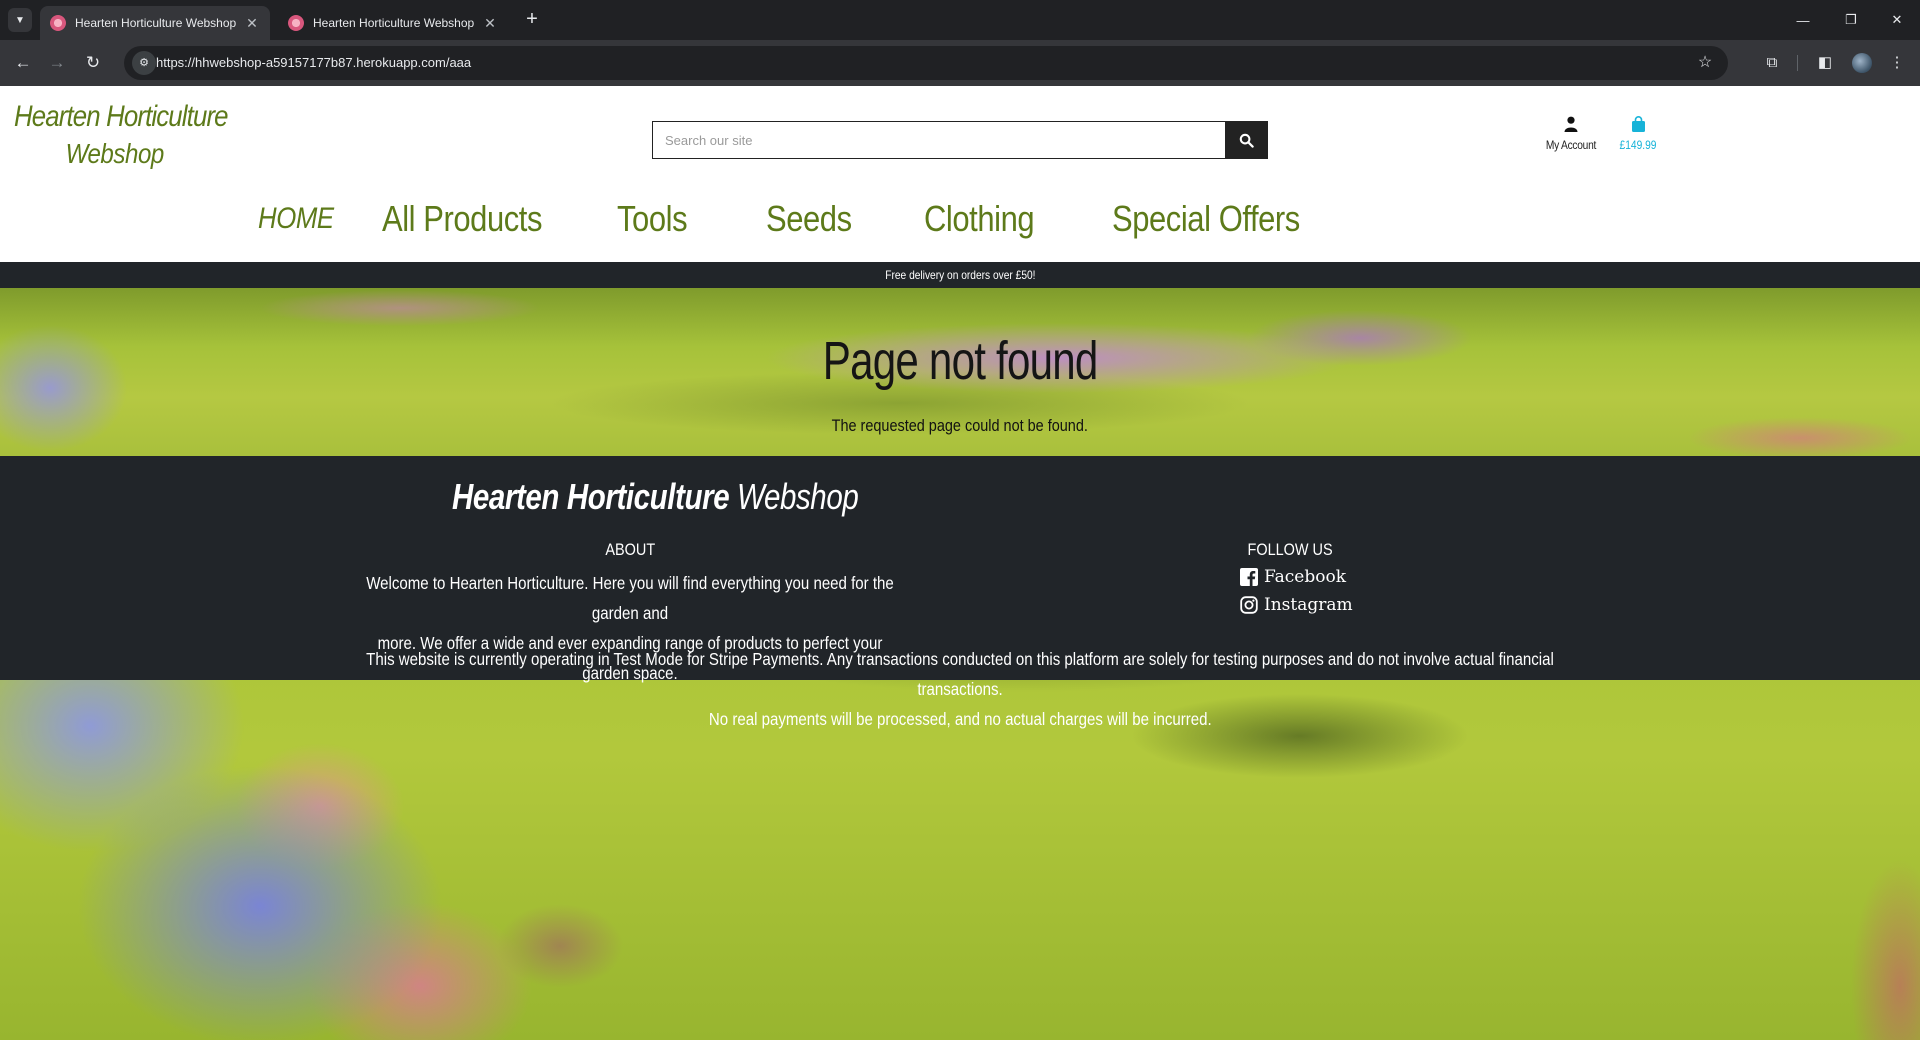 Image resolution: width=1920 pixels, height=1040 pixels. I want to click on shopping-bag-icon, so click(1638, 124).